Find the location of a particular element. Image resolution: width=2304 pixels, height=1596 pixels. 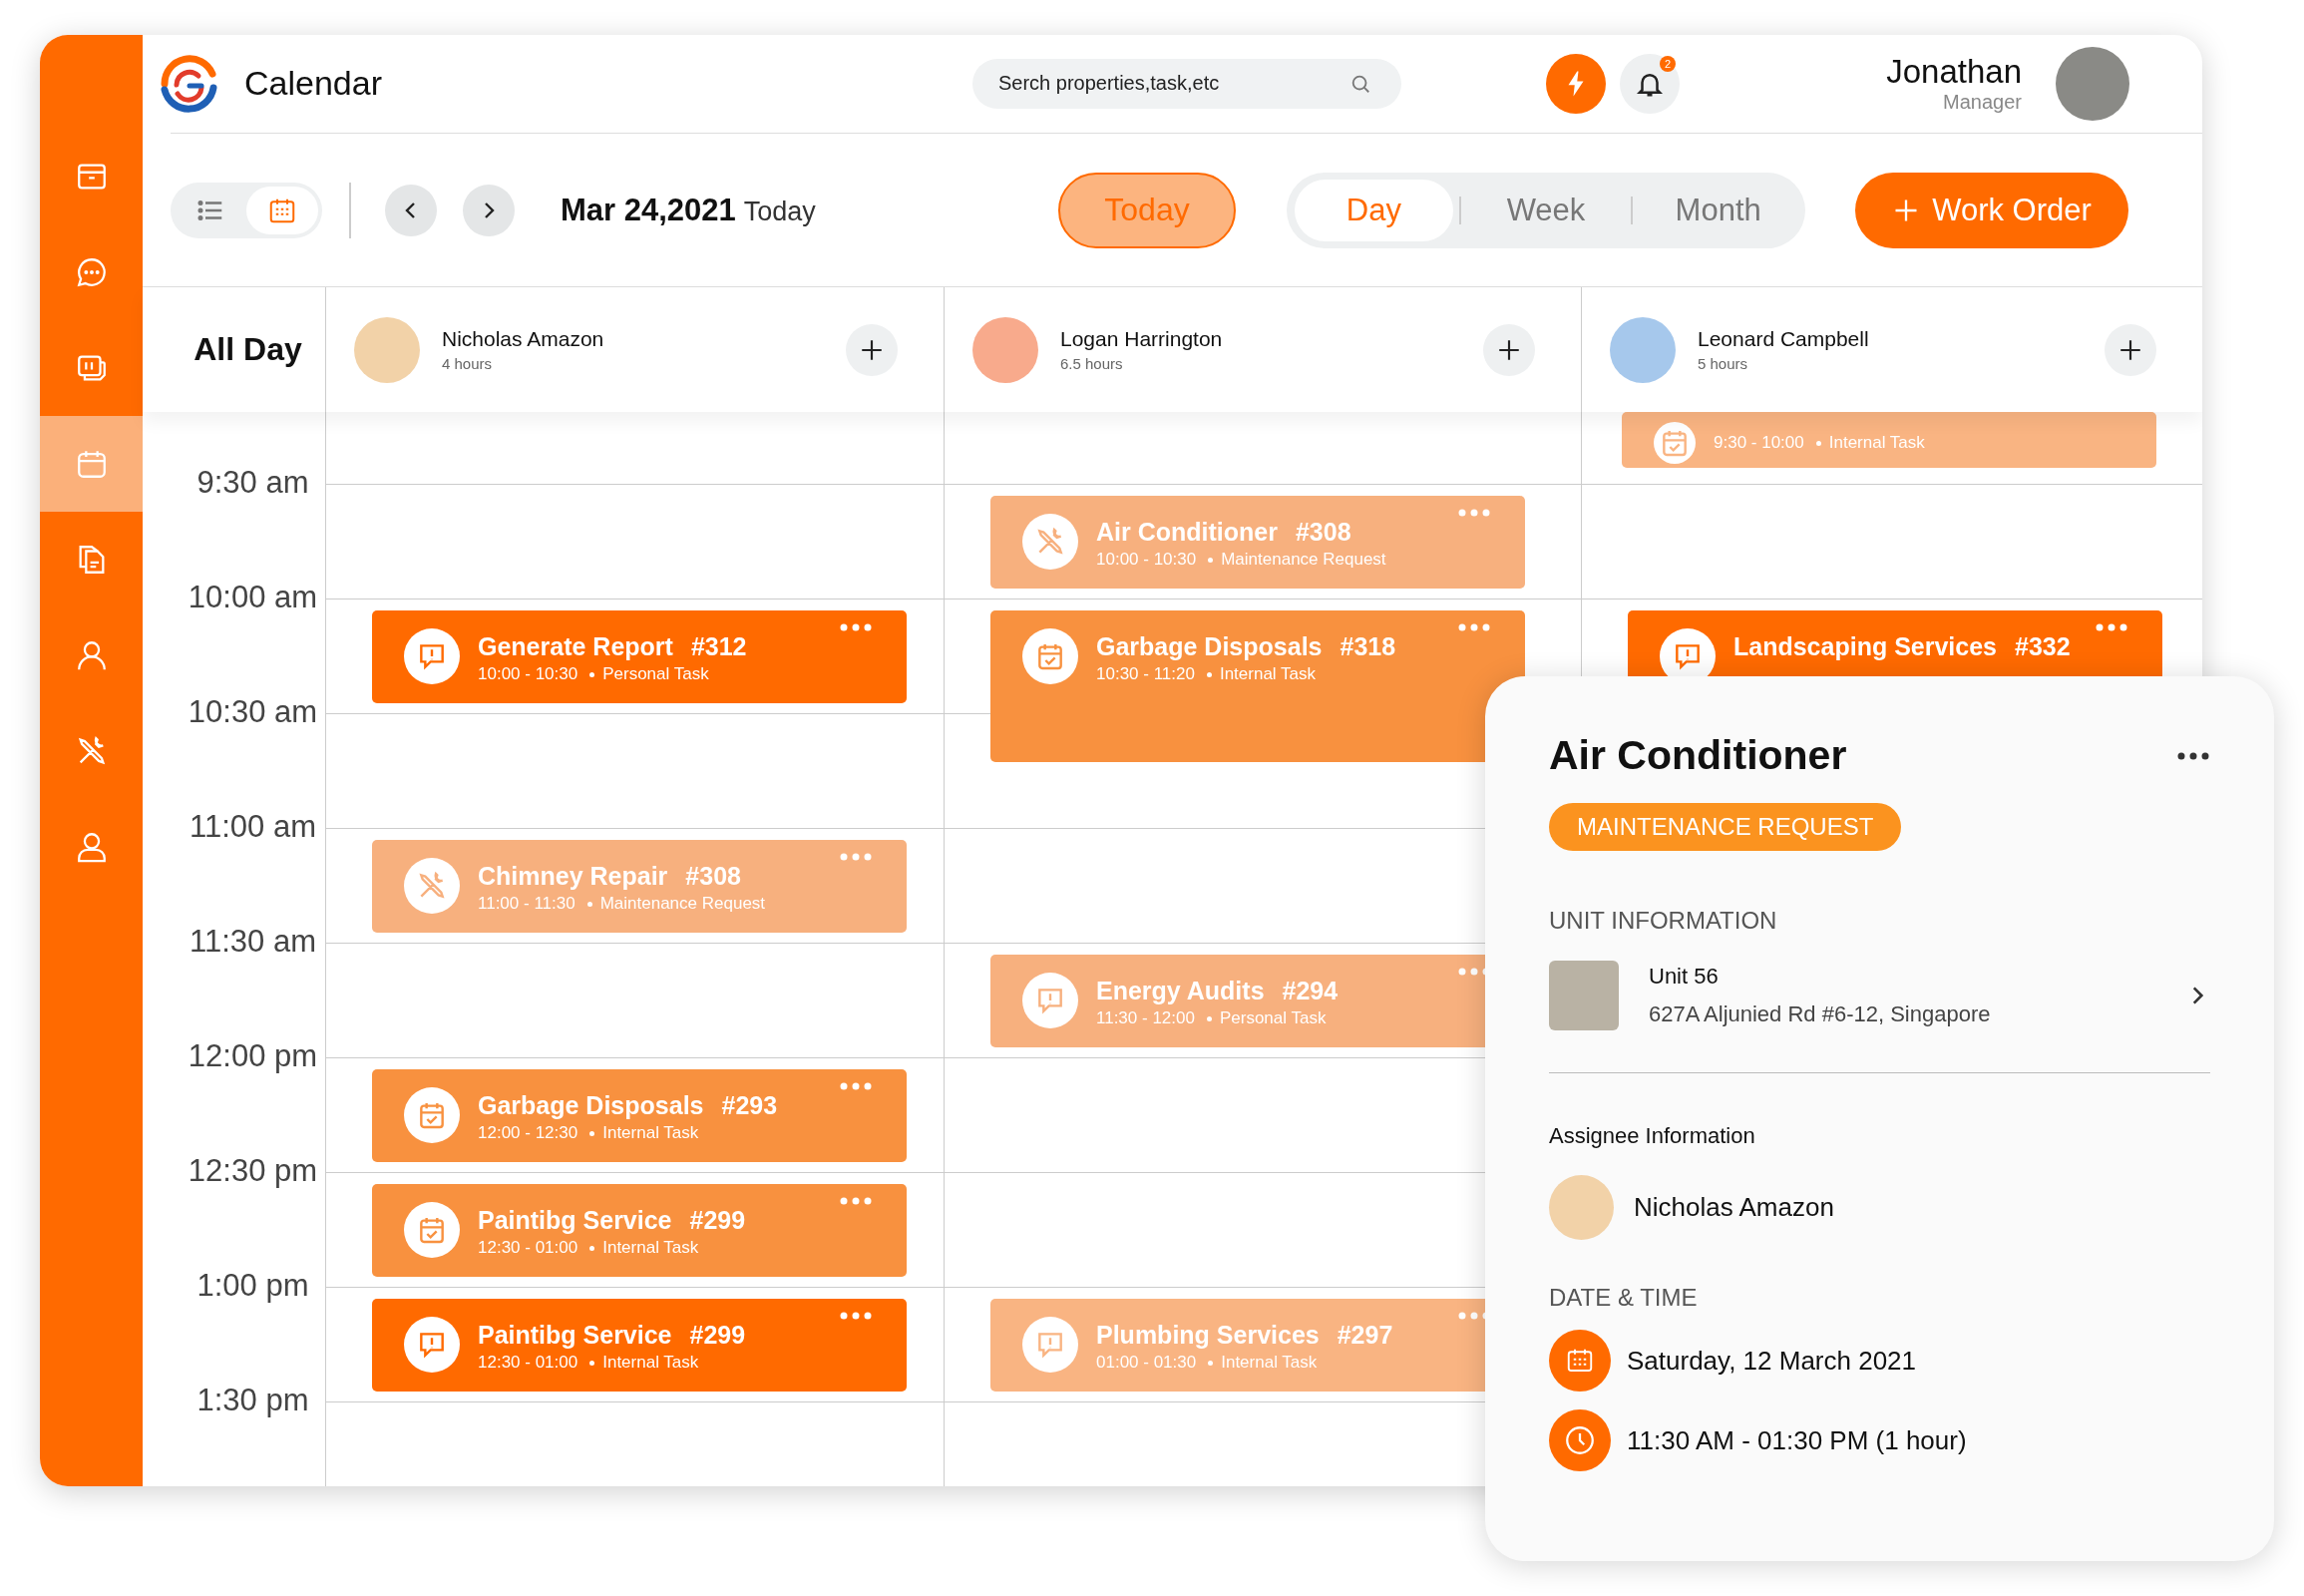

time-label: 10:00 am is located at coordinates (252, 597).